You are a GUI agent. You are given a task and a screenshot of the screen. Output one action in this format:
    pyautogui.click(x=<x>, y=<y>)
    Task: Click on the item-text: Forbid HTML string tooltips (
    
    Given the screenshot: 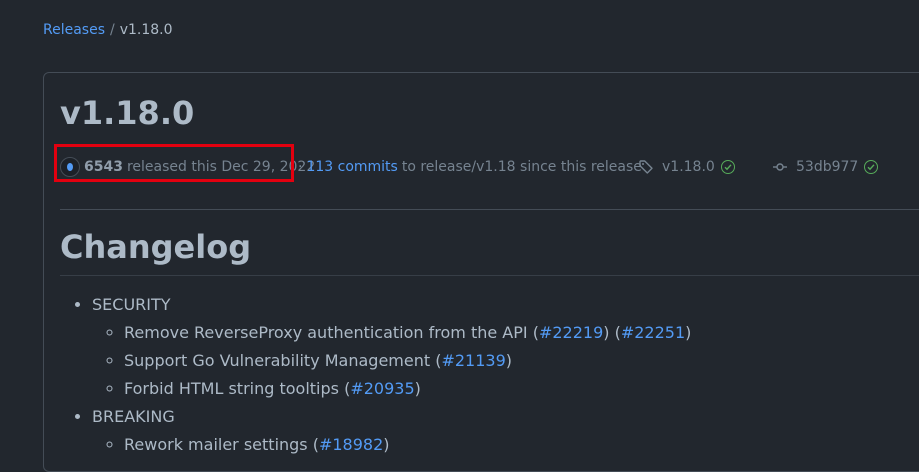 What is the action you would take?
    pyautogui.click(x=237, y=388)
    